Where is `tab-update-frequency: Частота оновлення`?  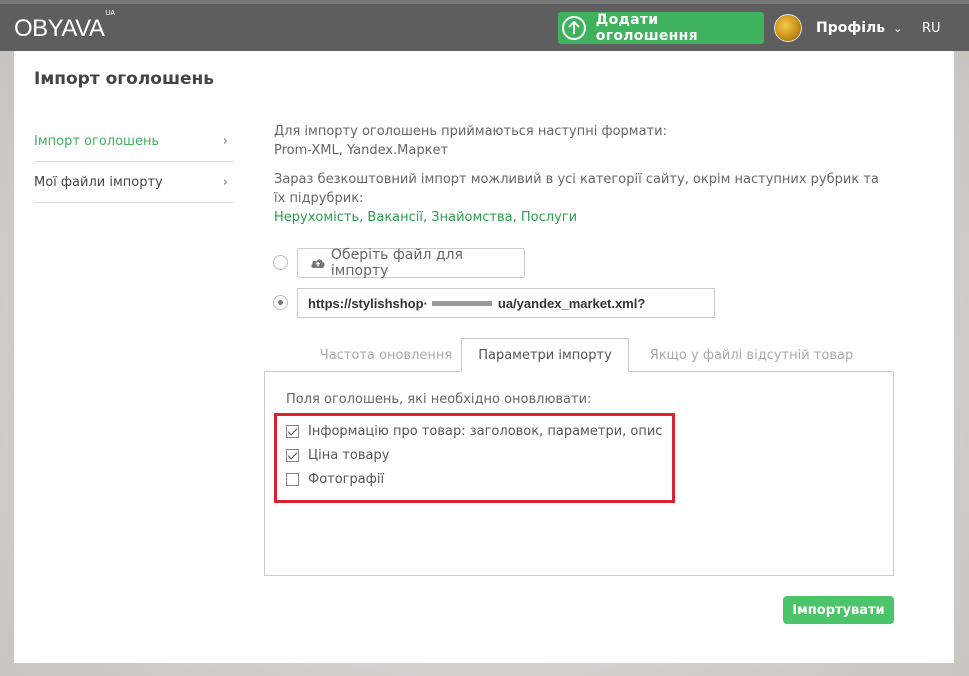
tab-update-frequency: Частота оновлення is located at coordinates (386, 355).